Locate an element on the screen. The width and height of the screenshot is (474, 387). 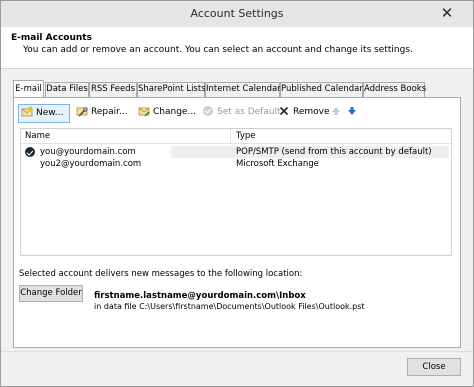
list-header: Name Type is located at coordinates (236, 136).